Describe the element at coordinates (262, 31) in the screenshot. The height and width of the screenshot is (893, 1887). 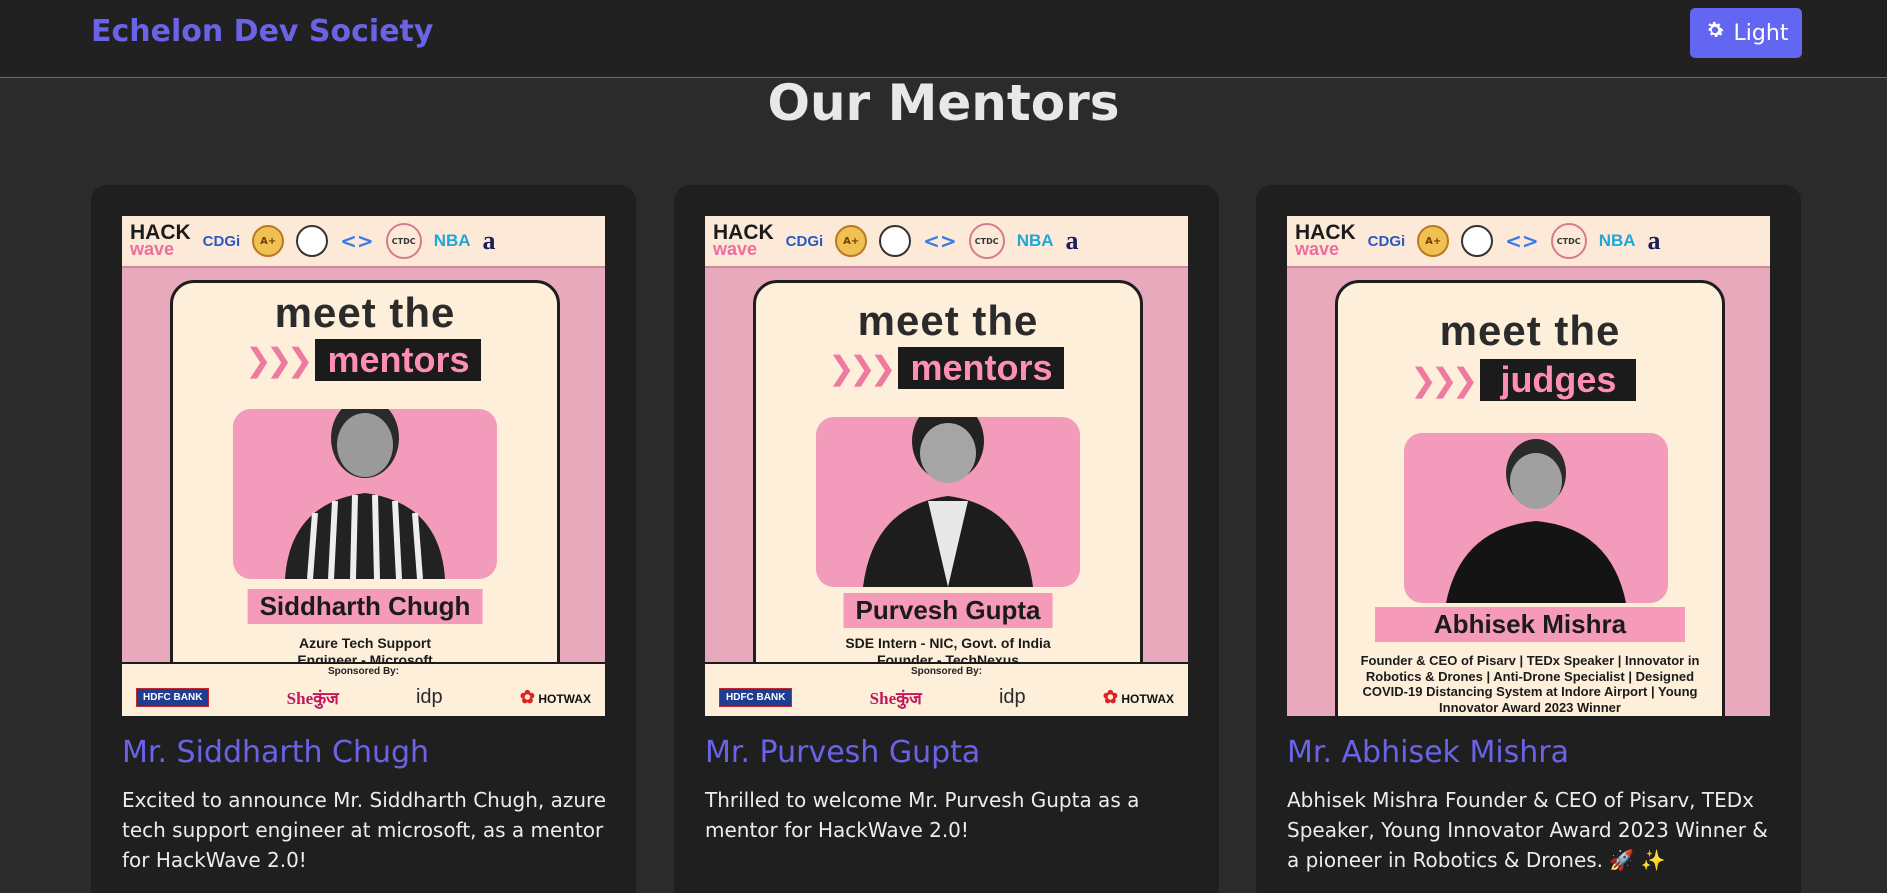
I see `brand-link: Echelon Dev Society` at that location.